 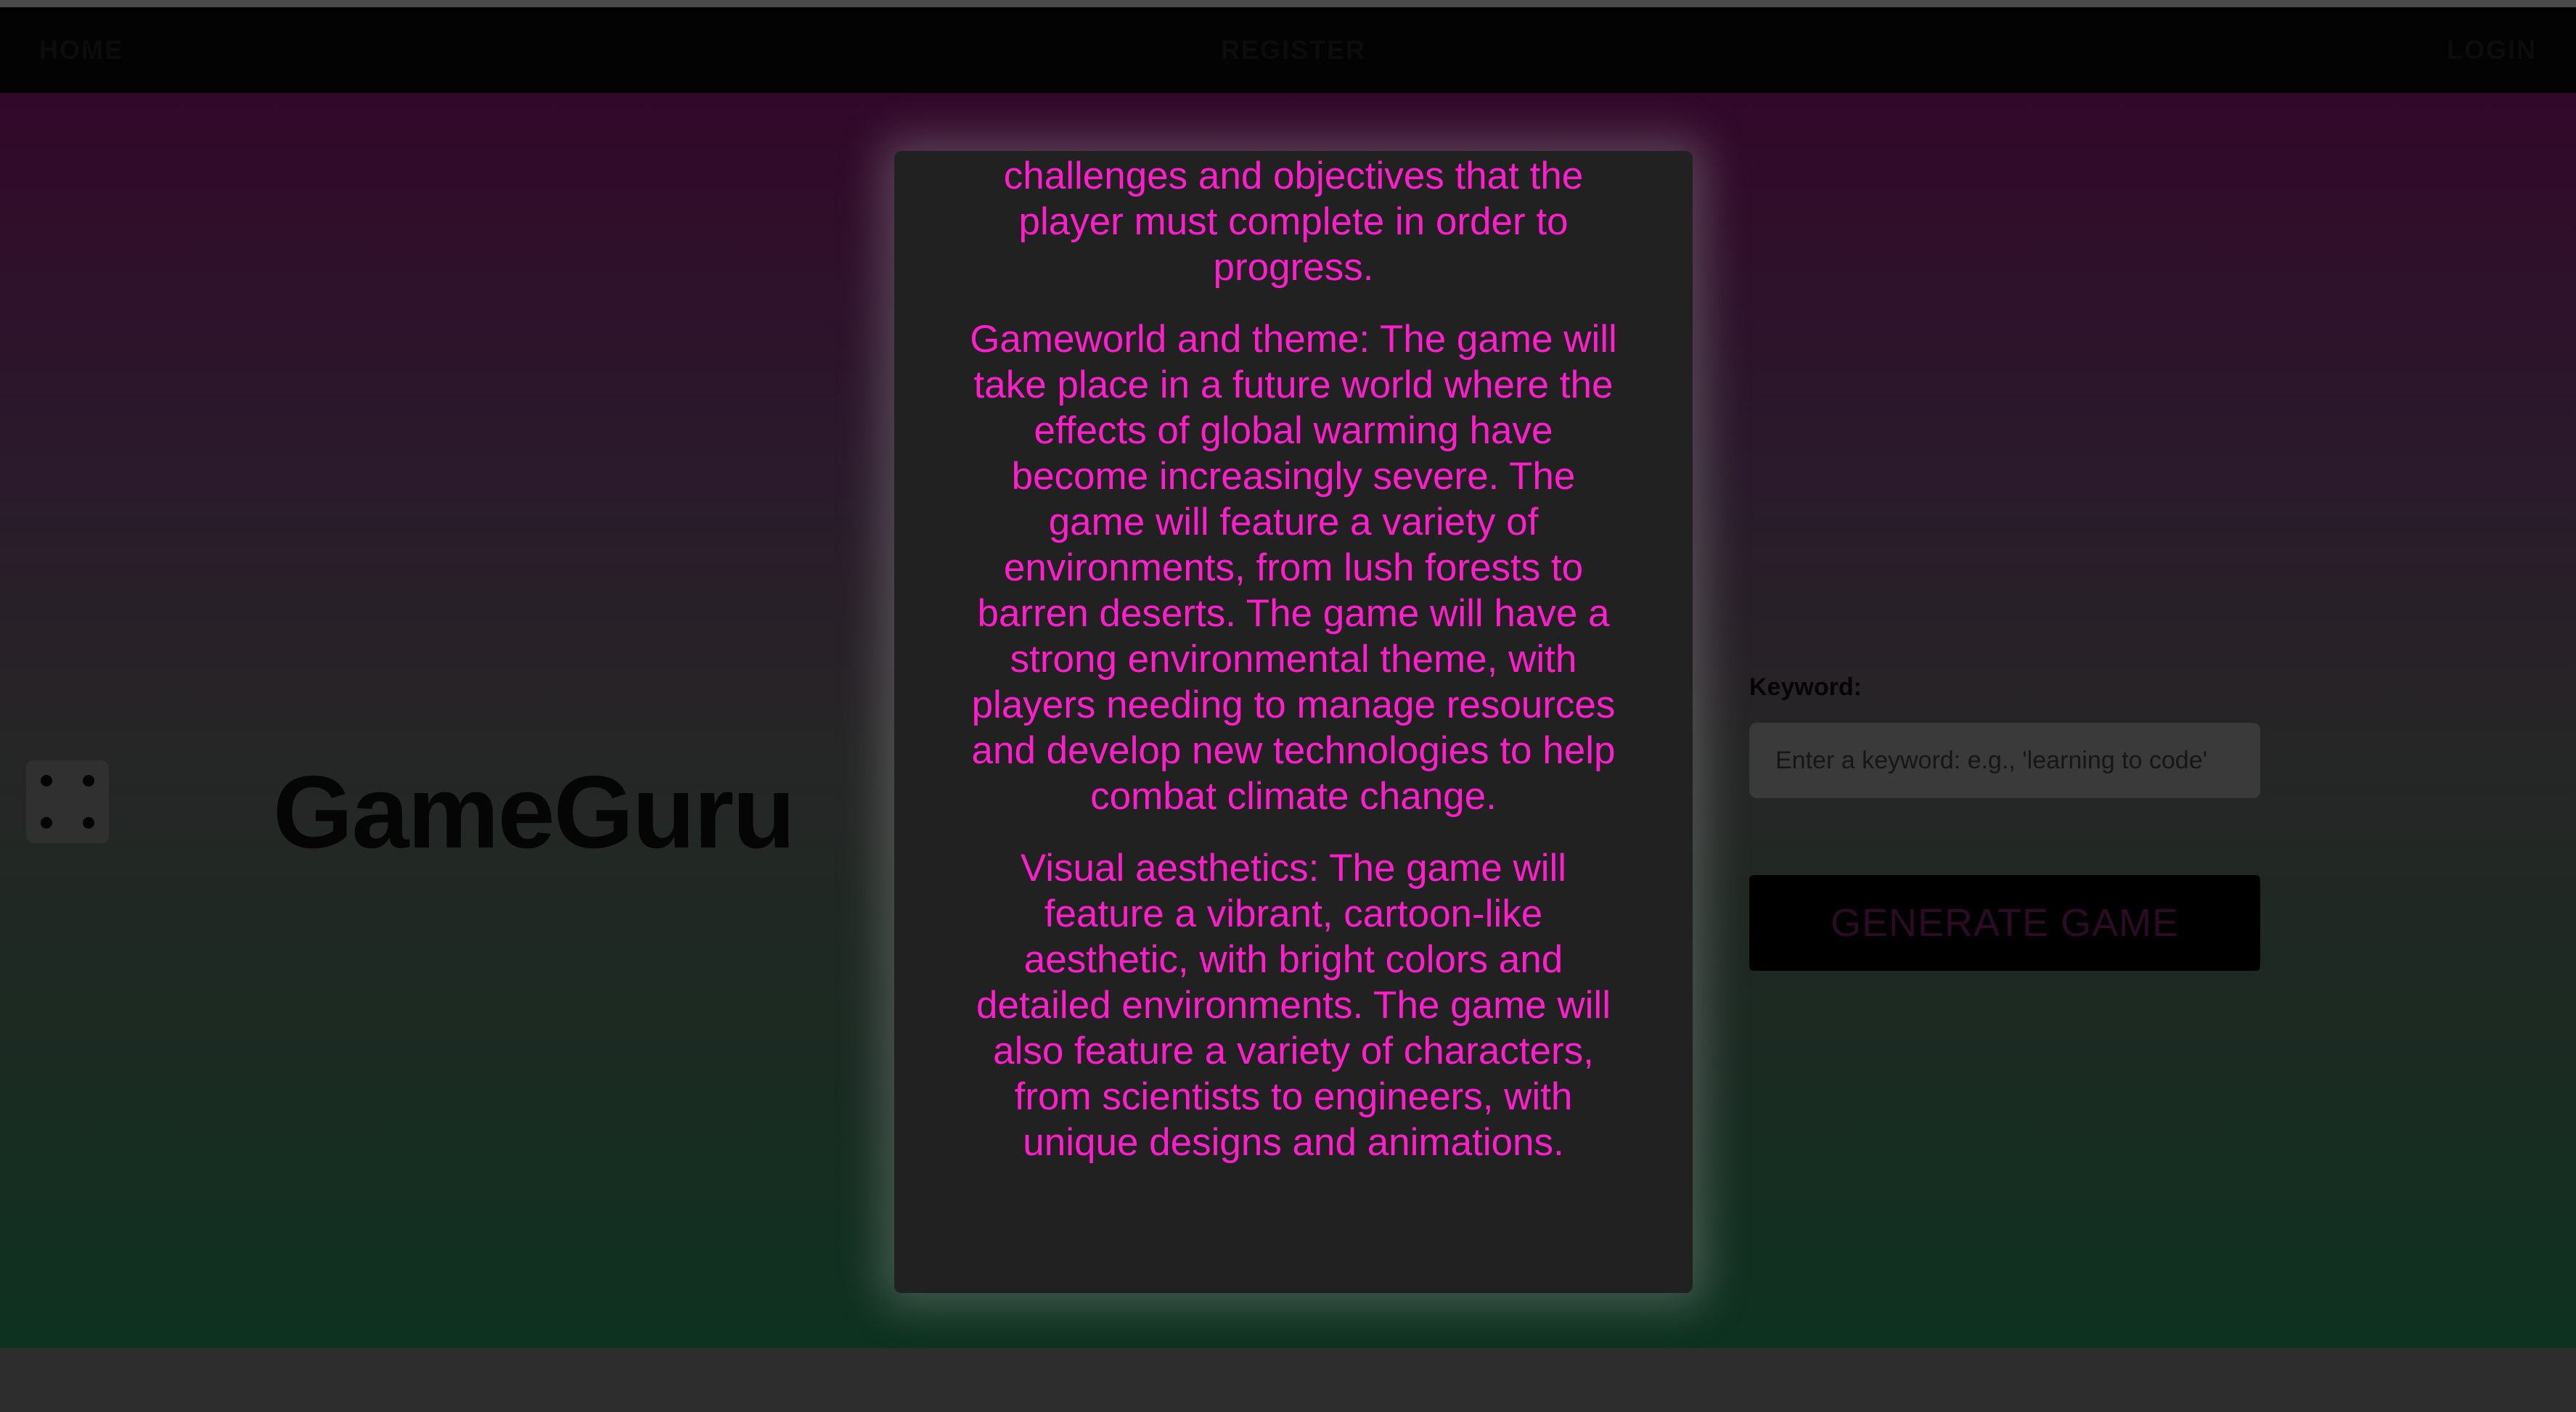 What do you see at coordinates (2005, 923) in the screenshot?
I see `generate-game-button: GENERATE GAME` at bounding box center [2005, 923].